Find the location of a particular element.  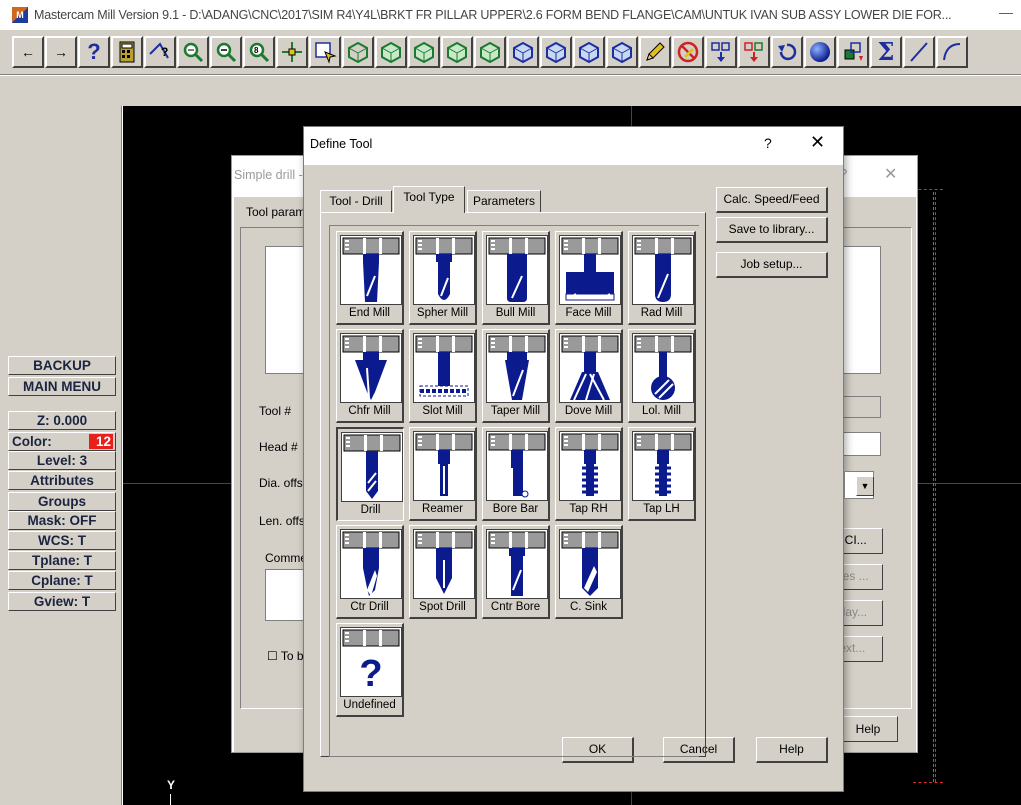

tool-type-chfr-mill-button: Chfr Mill is located at coordinates (370, 376).